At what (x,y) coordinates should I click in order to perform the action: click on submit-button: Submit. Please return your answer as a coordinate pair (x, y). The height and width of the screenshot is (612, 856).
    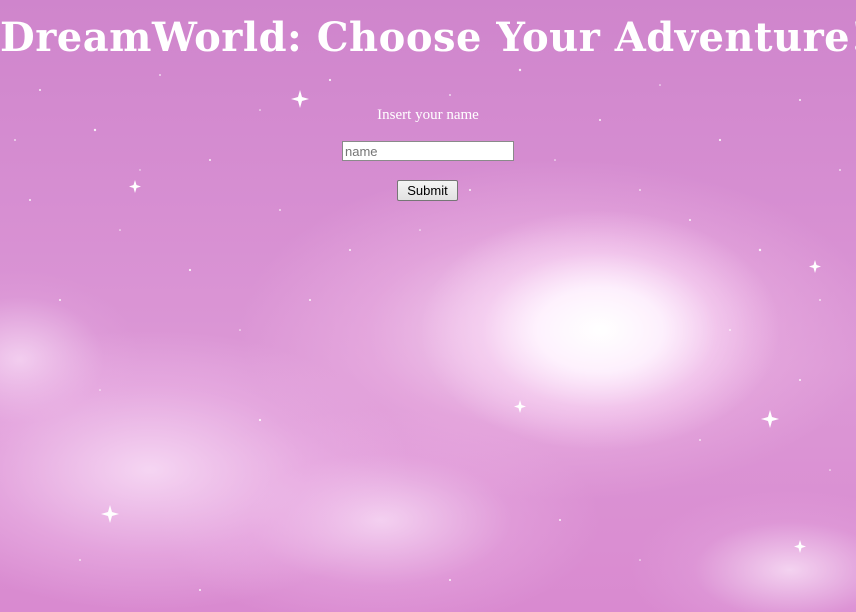
    Looking at the image, I should click on (427, 190).